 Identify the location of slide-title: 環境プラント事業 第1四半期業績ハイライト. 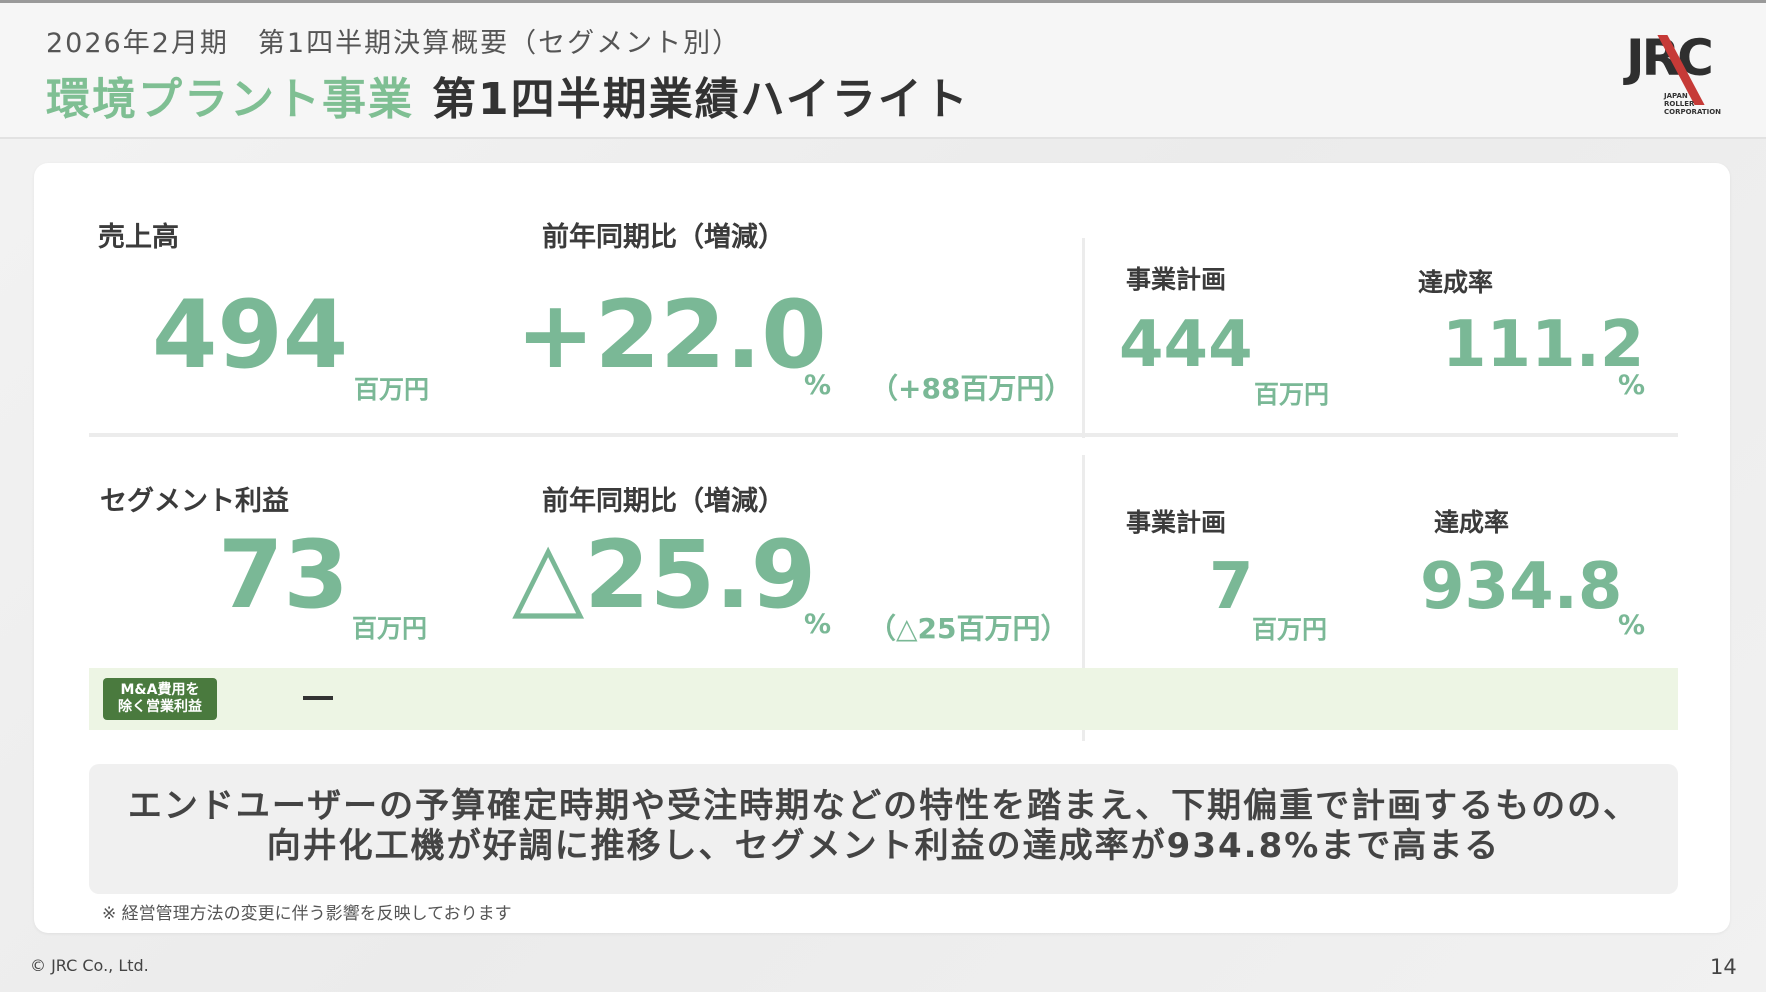
(508, 95).